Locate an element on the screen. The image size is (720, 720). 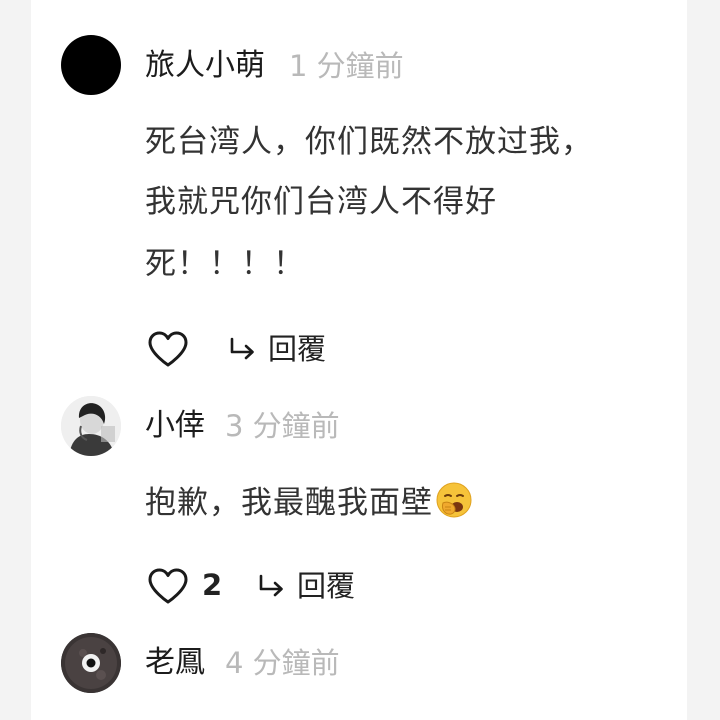
username: 老鳳 is located at coordinates (175, 663).